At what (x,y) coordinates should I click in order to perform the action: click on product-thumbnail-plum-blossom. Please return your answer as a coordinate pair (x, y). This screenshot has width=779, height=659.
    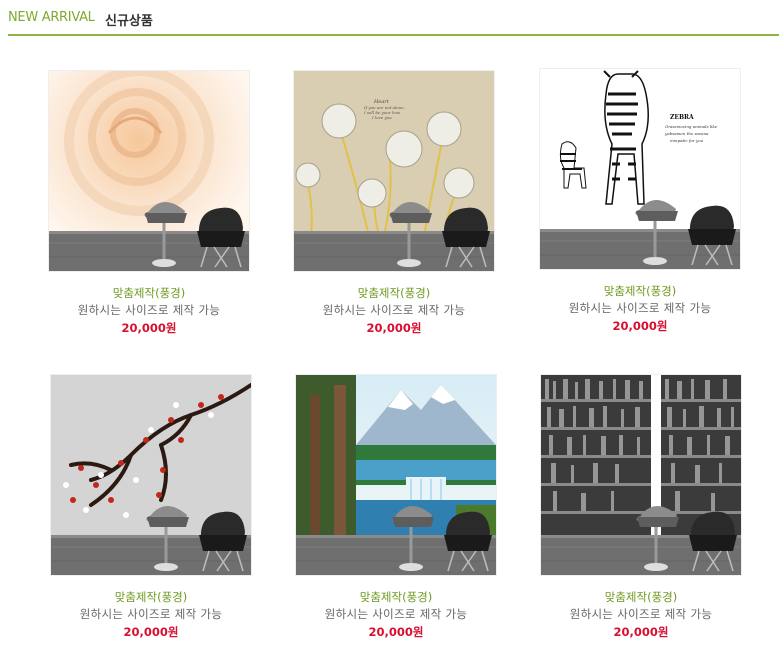
    Looking at the image, I should click on (151, 475).